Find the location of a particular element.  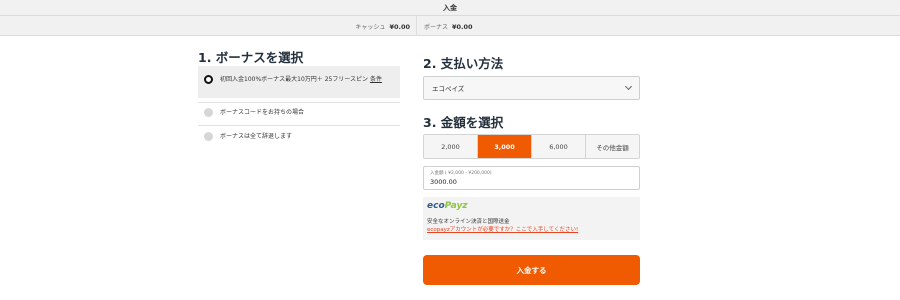

bonus-option-label: ボーナスコードをお持ちの場合 is located at coordinates (262, 112).